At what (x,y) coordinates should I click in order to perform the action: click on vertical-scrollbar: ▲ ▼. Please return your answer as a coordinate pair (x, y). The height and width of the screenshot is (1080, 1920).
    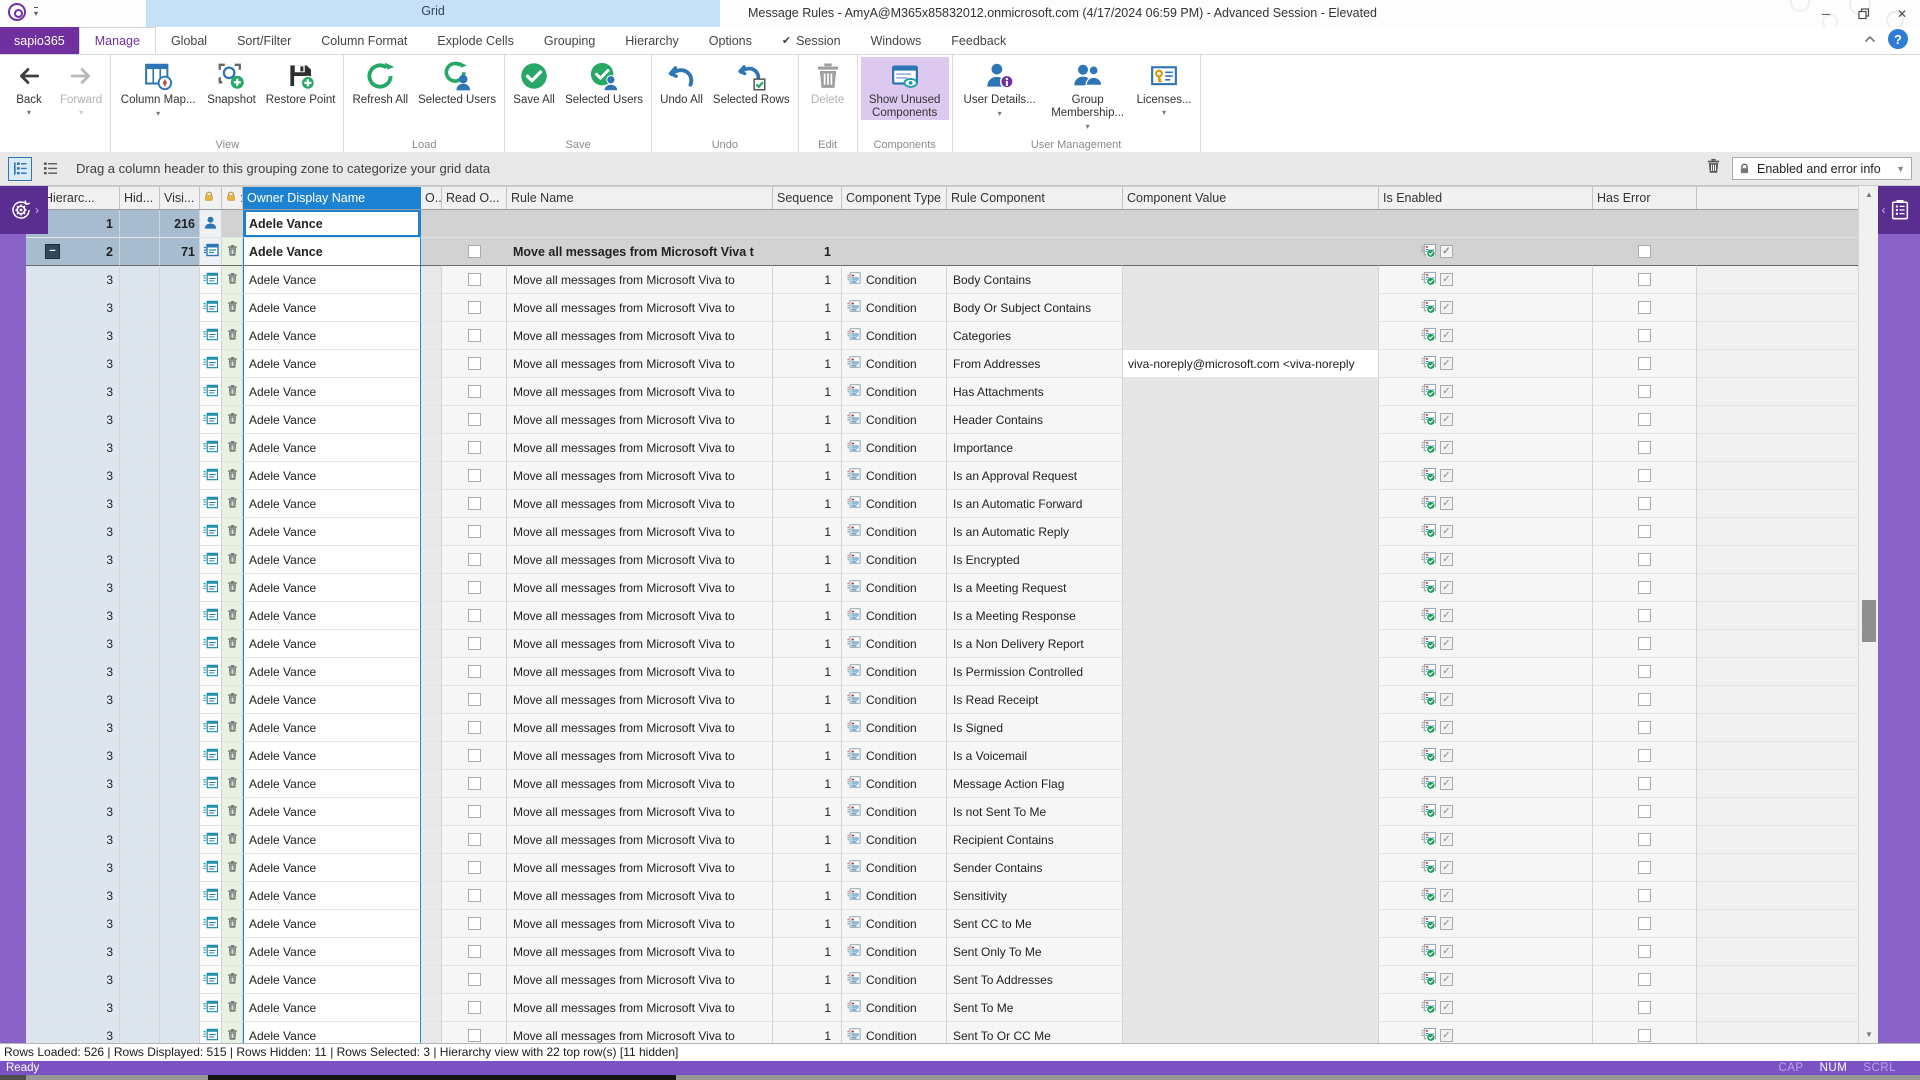
    Looking at the image, I should click on (1868, 614).